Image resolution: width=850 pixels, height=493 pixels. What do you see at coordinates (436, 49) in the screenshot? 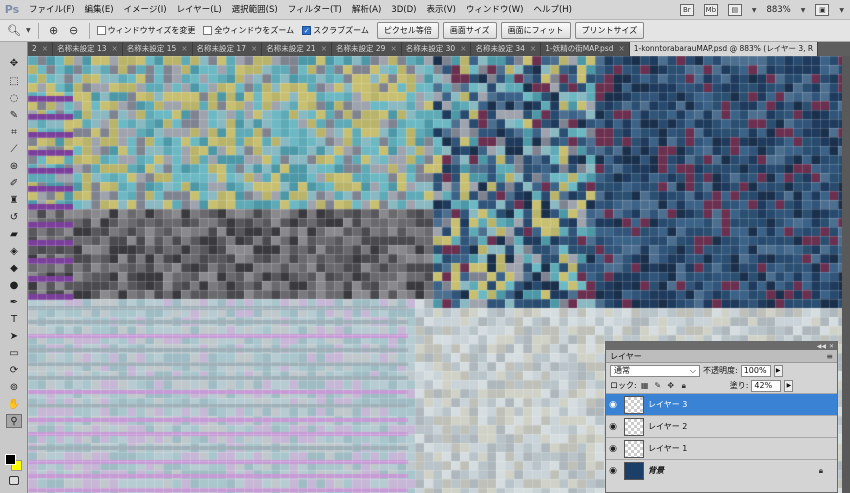
I see `document-tab: 名称未設定 30 ×` at bounding box center [436, 49].